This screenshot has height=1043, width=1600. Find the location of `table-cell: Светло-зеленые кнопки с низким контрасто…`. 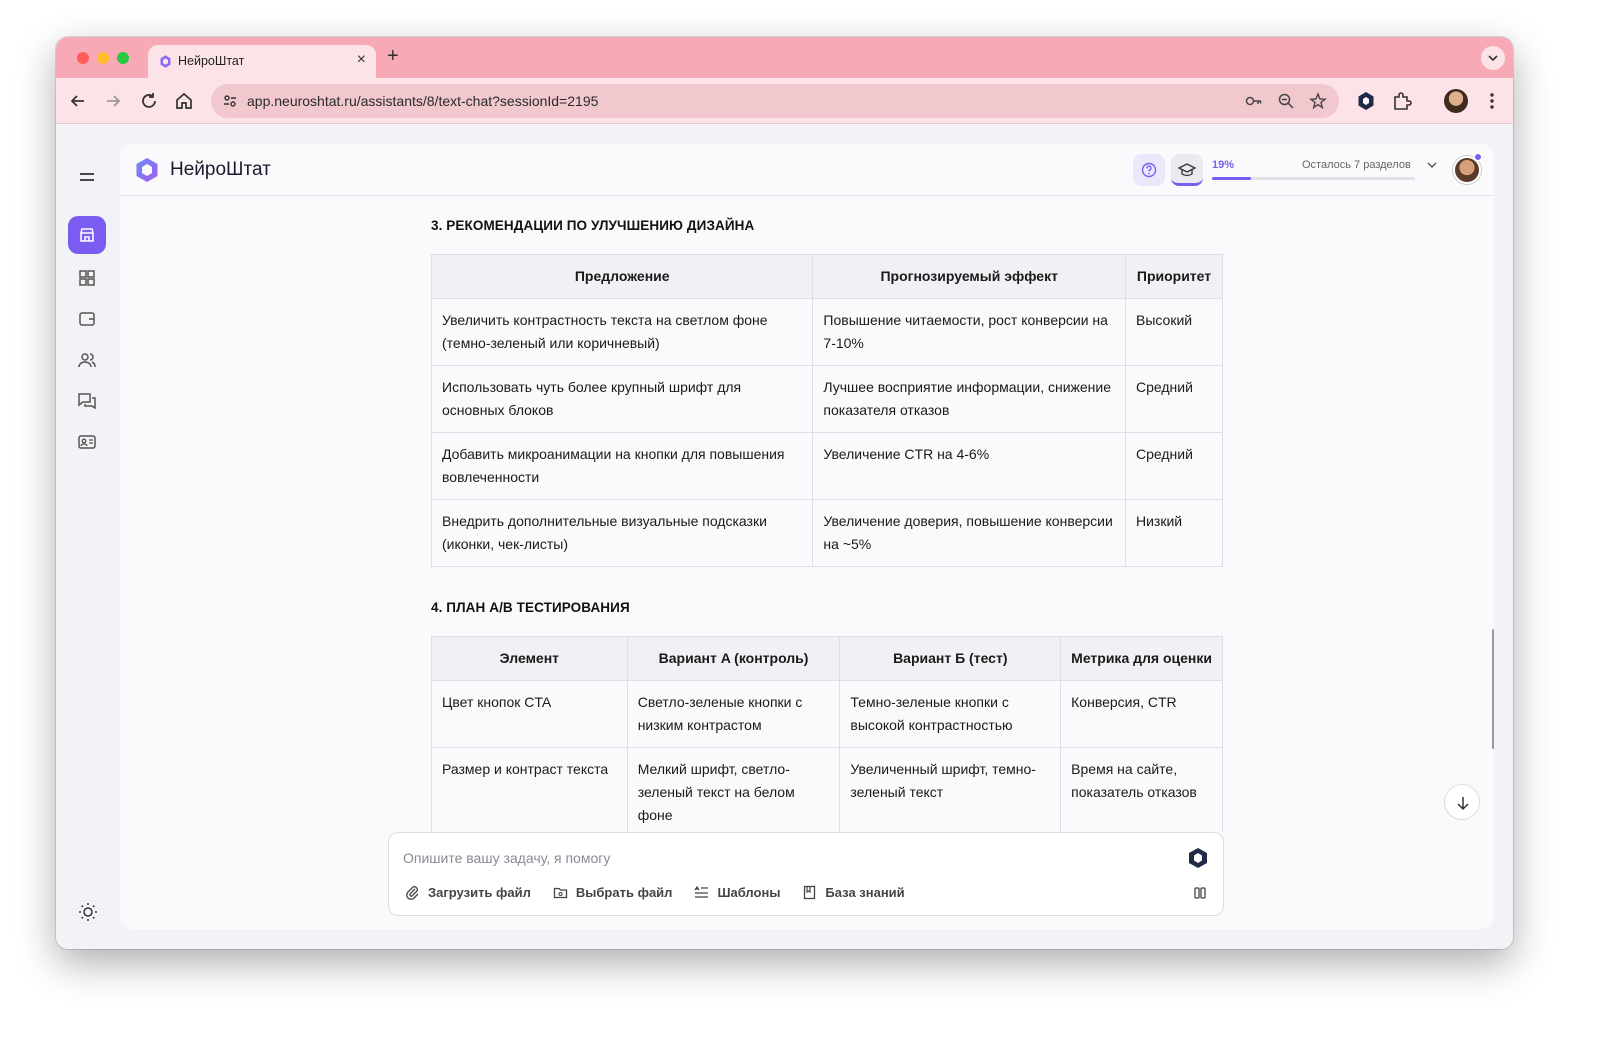

table-cell: Светло-зеленые кнопки с низким контрасто… is located at coordinates (733, 714).